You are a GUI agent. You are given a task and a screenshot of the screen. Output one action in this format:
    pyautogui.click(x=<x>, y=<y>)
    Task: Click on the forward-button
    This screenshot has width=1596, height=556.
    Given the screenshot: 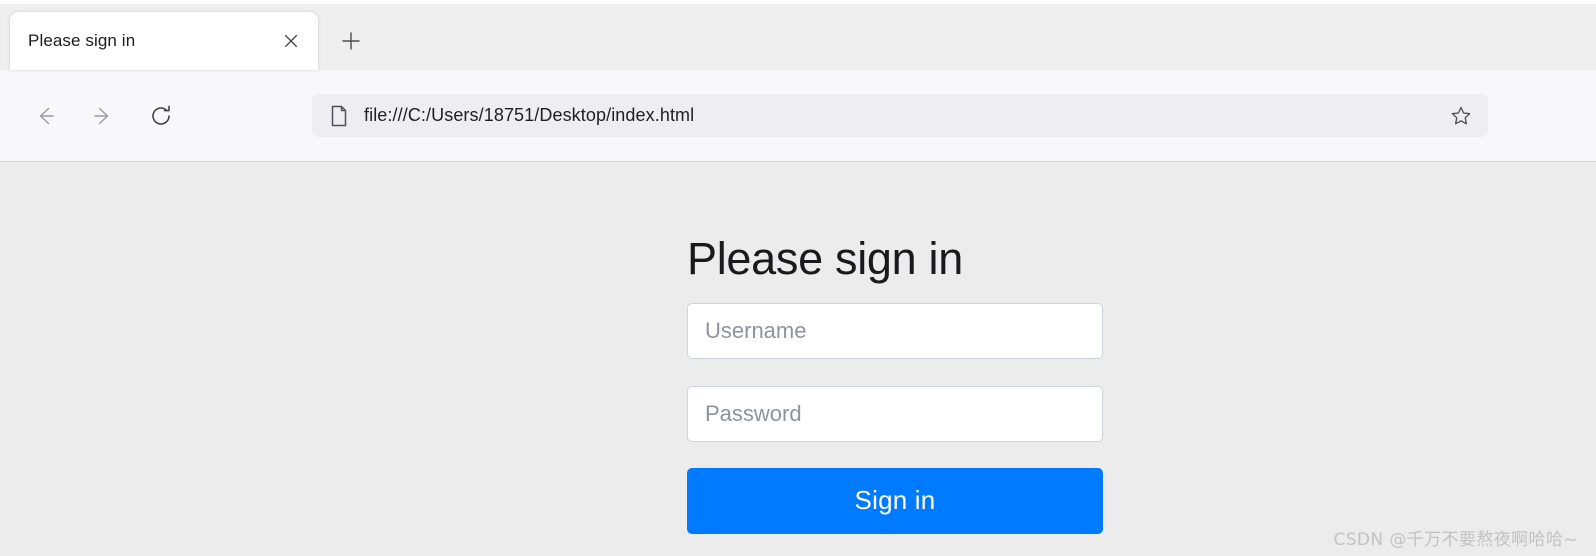 What is the action you would take?
    pyautogui.click(x=103, y=116)
    